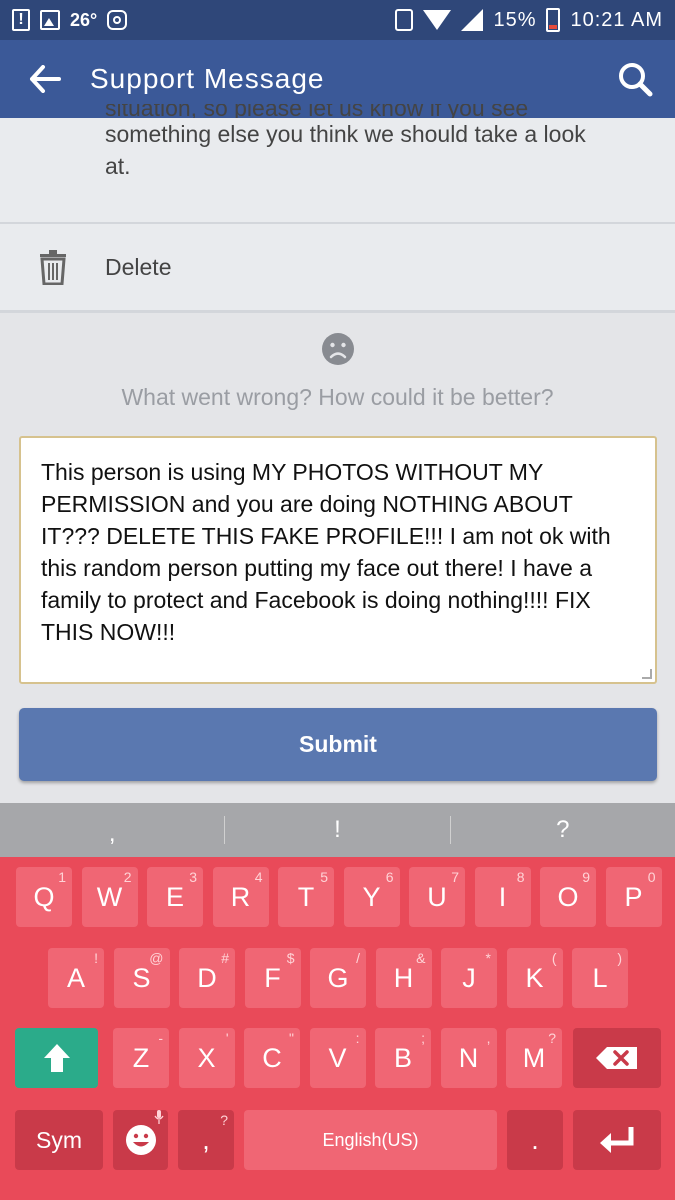 The height and width of the screenshot is (1200, 675). I want to click on trash-icon, so click(52, 267).